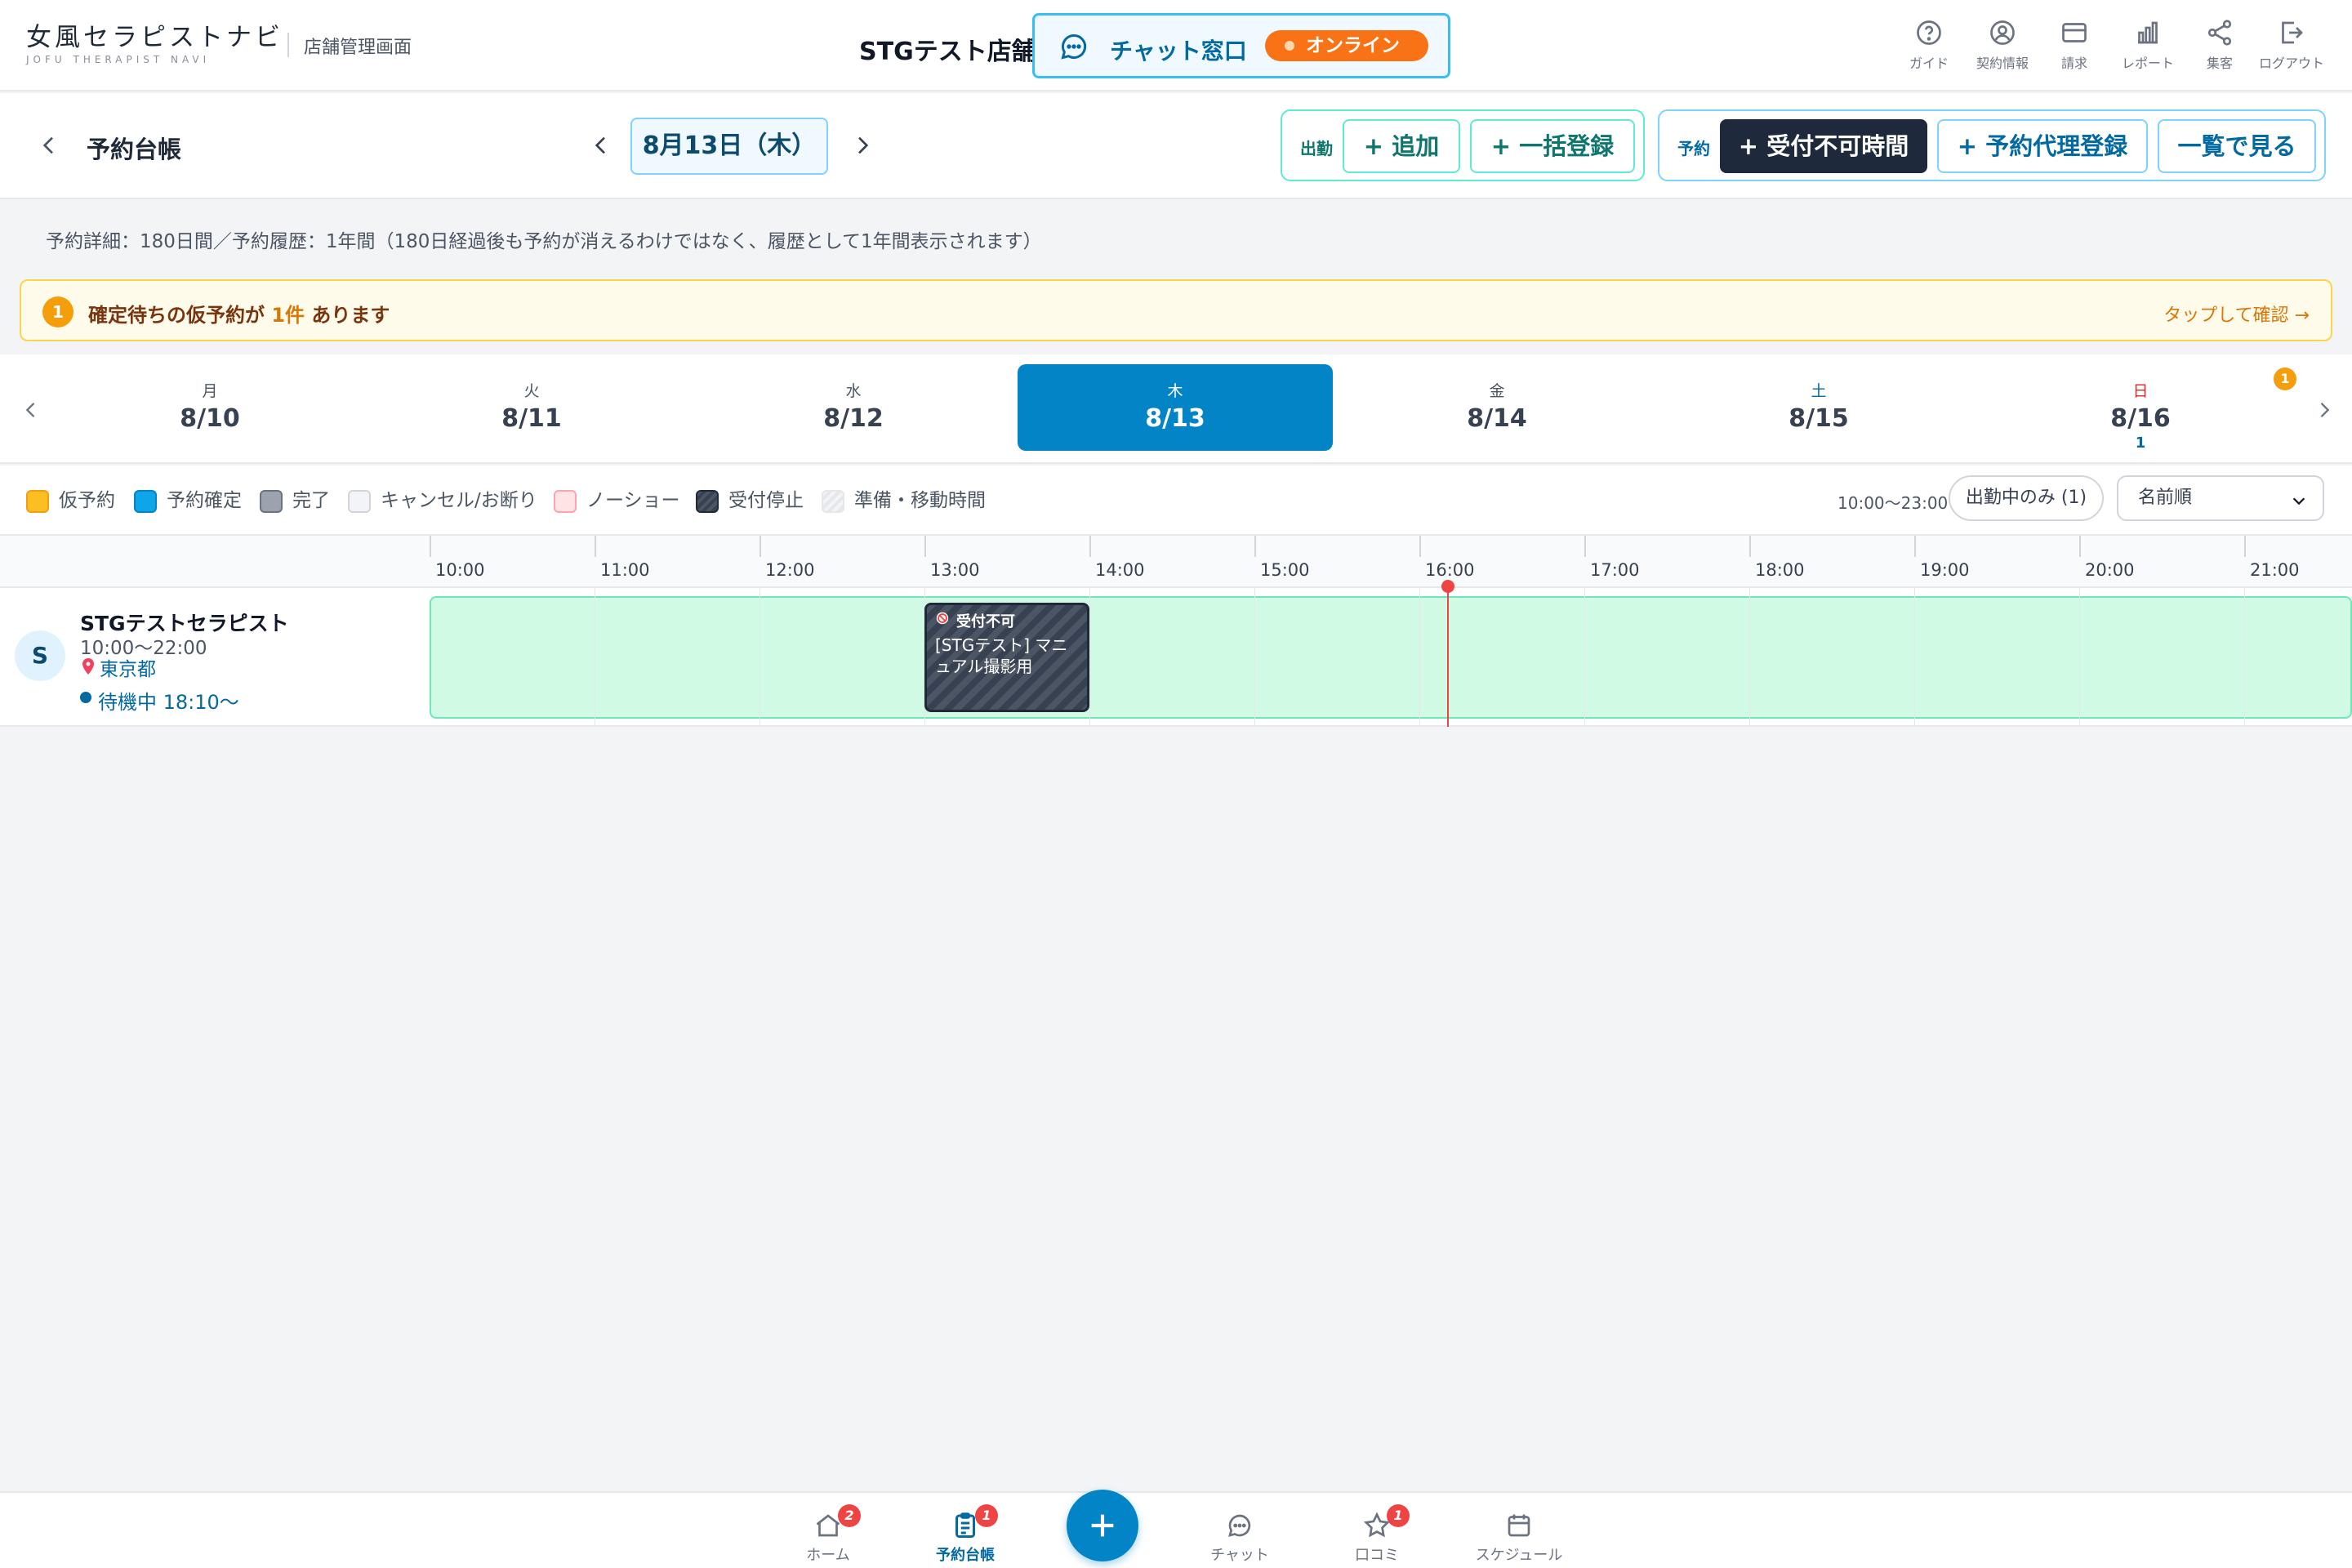  I want to click on bottom-nav-reservations-label: 予約台帳, so click(965, 1555).